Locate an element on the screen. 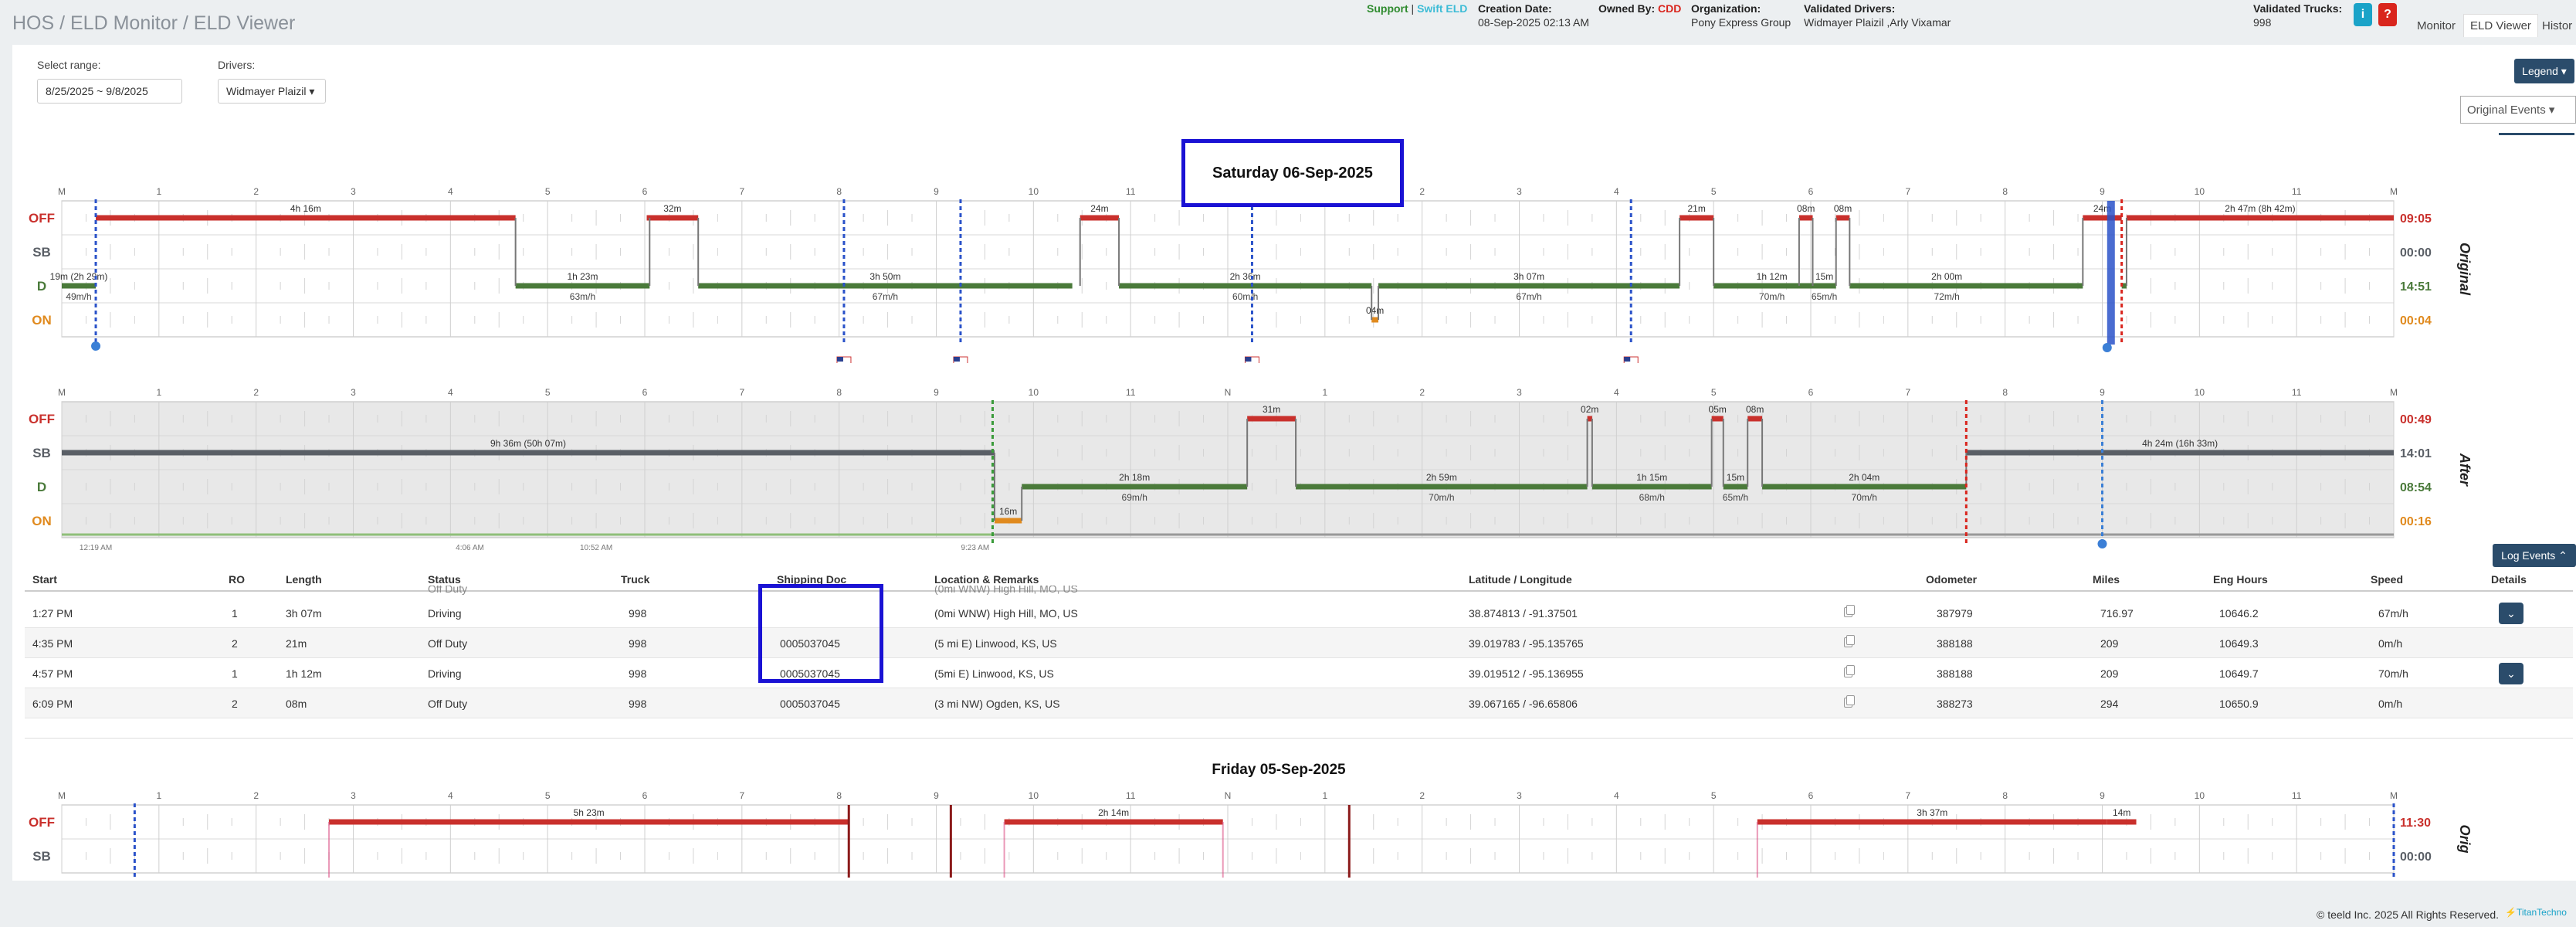 Image resolution: width=2576 pixels, height=927 pixels. cell-length: 21m is located at coordinates (296, 643).